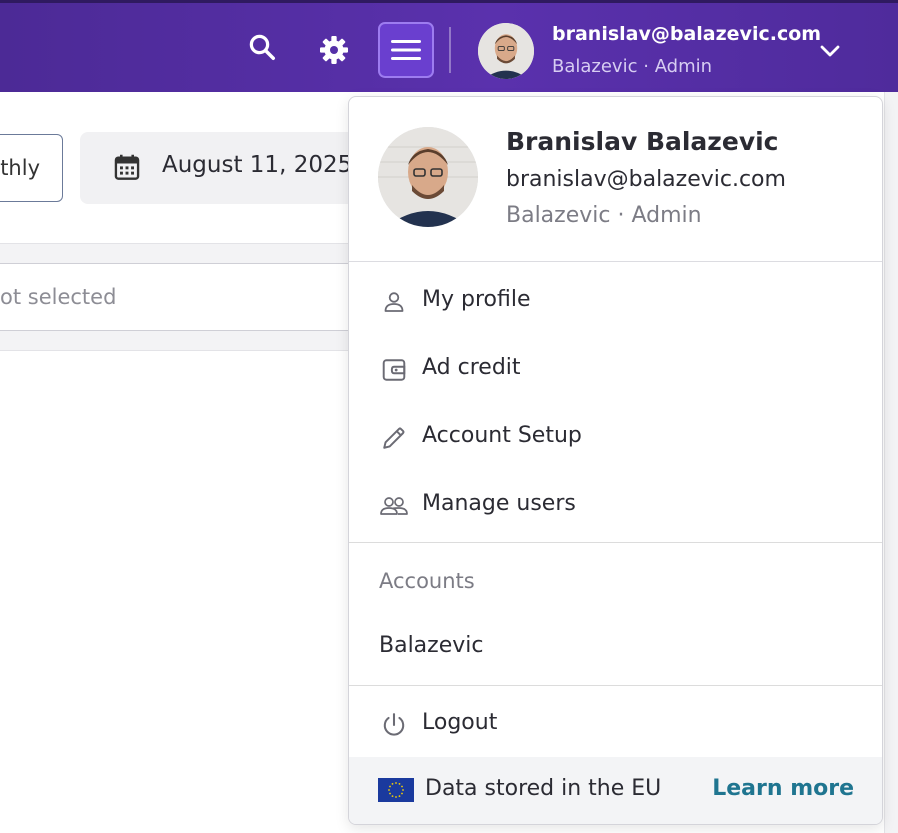 This screenshot has height=833, width=898. I want to click on topbar-user-email: branislav@balazevic.com, so click(686, 34).